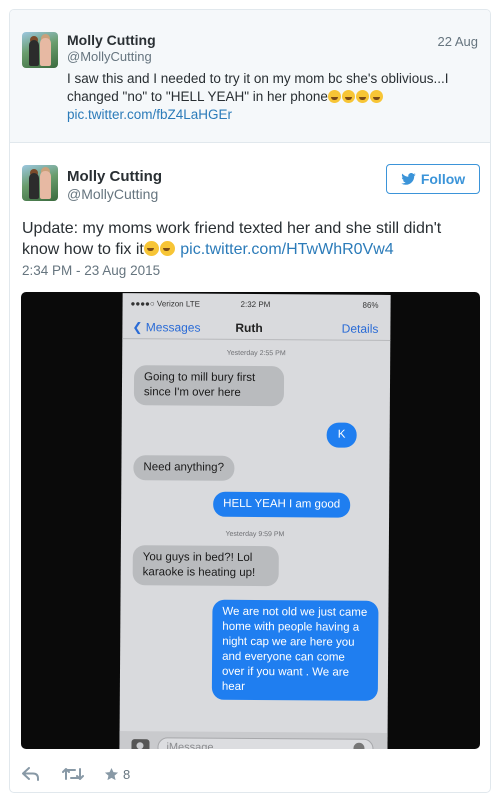 The image size is (500, 802). What do you see at coordinates (359, 745) in the screenshot?
I see `microphone-icon` at bounding box center [359, 745].